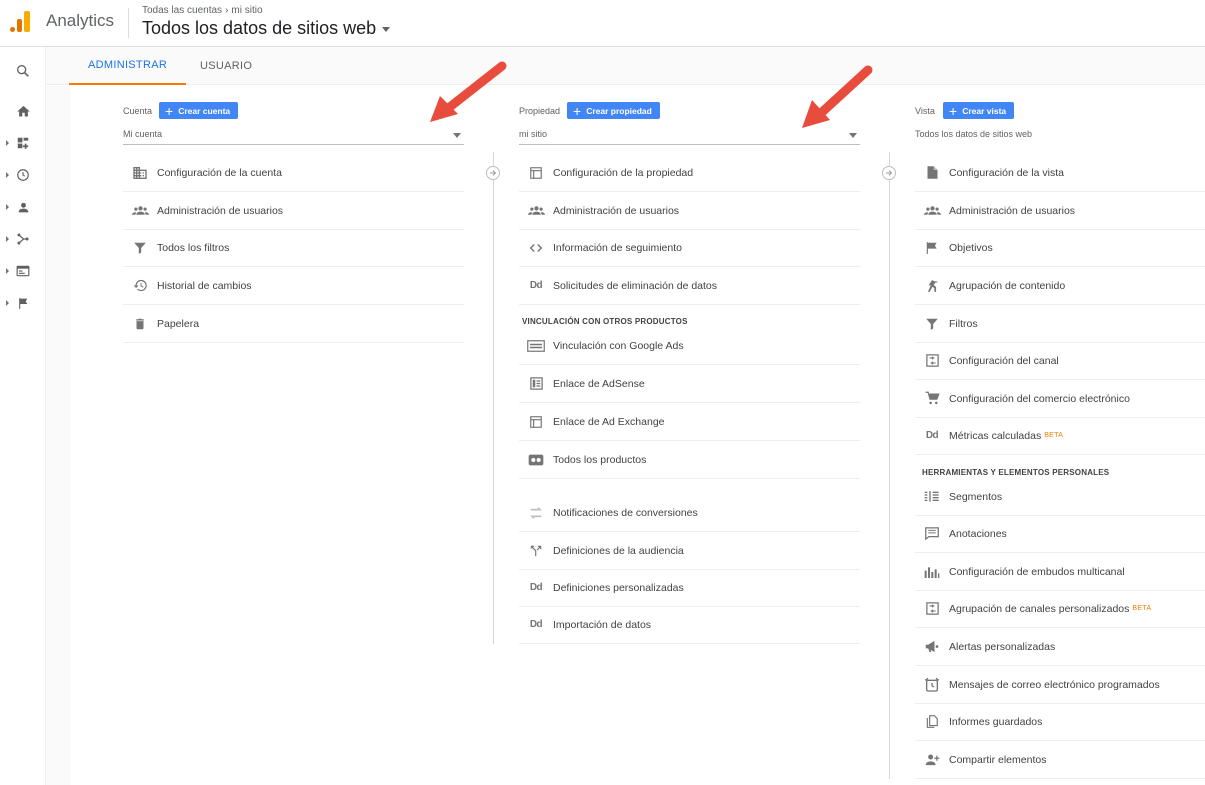  What do you see at coordinates (1016, 472) in the screenshot?
I see `tools-section-title: HERRAMIENTAS Y ELEMENTOS PERSONALES` at bounding box center [1016, 472].